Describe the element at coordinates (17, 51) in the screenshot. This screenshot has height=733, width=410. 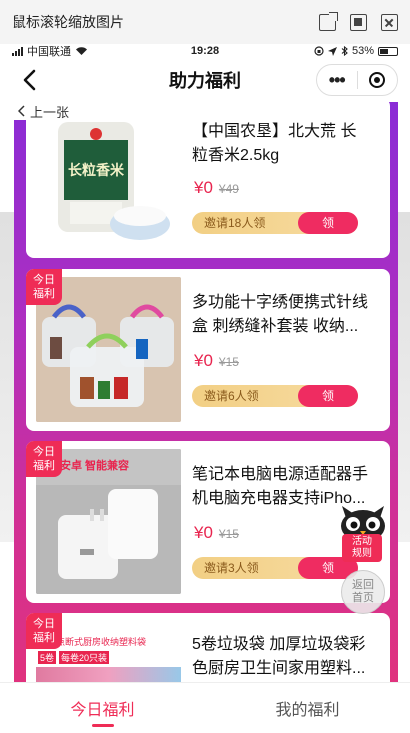
I see `signal-icon` at that location.